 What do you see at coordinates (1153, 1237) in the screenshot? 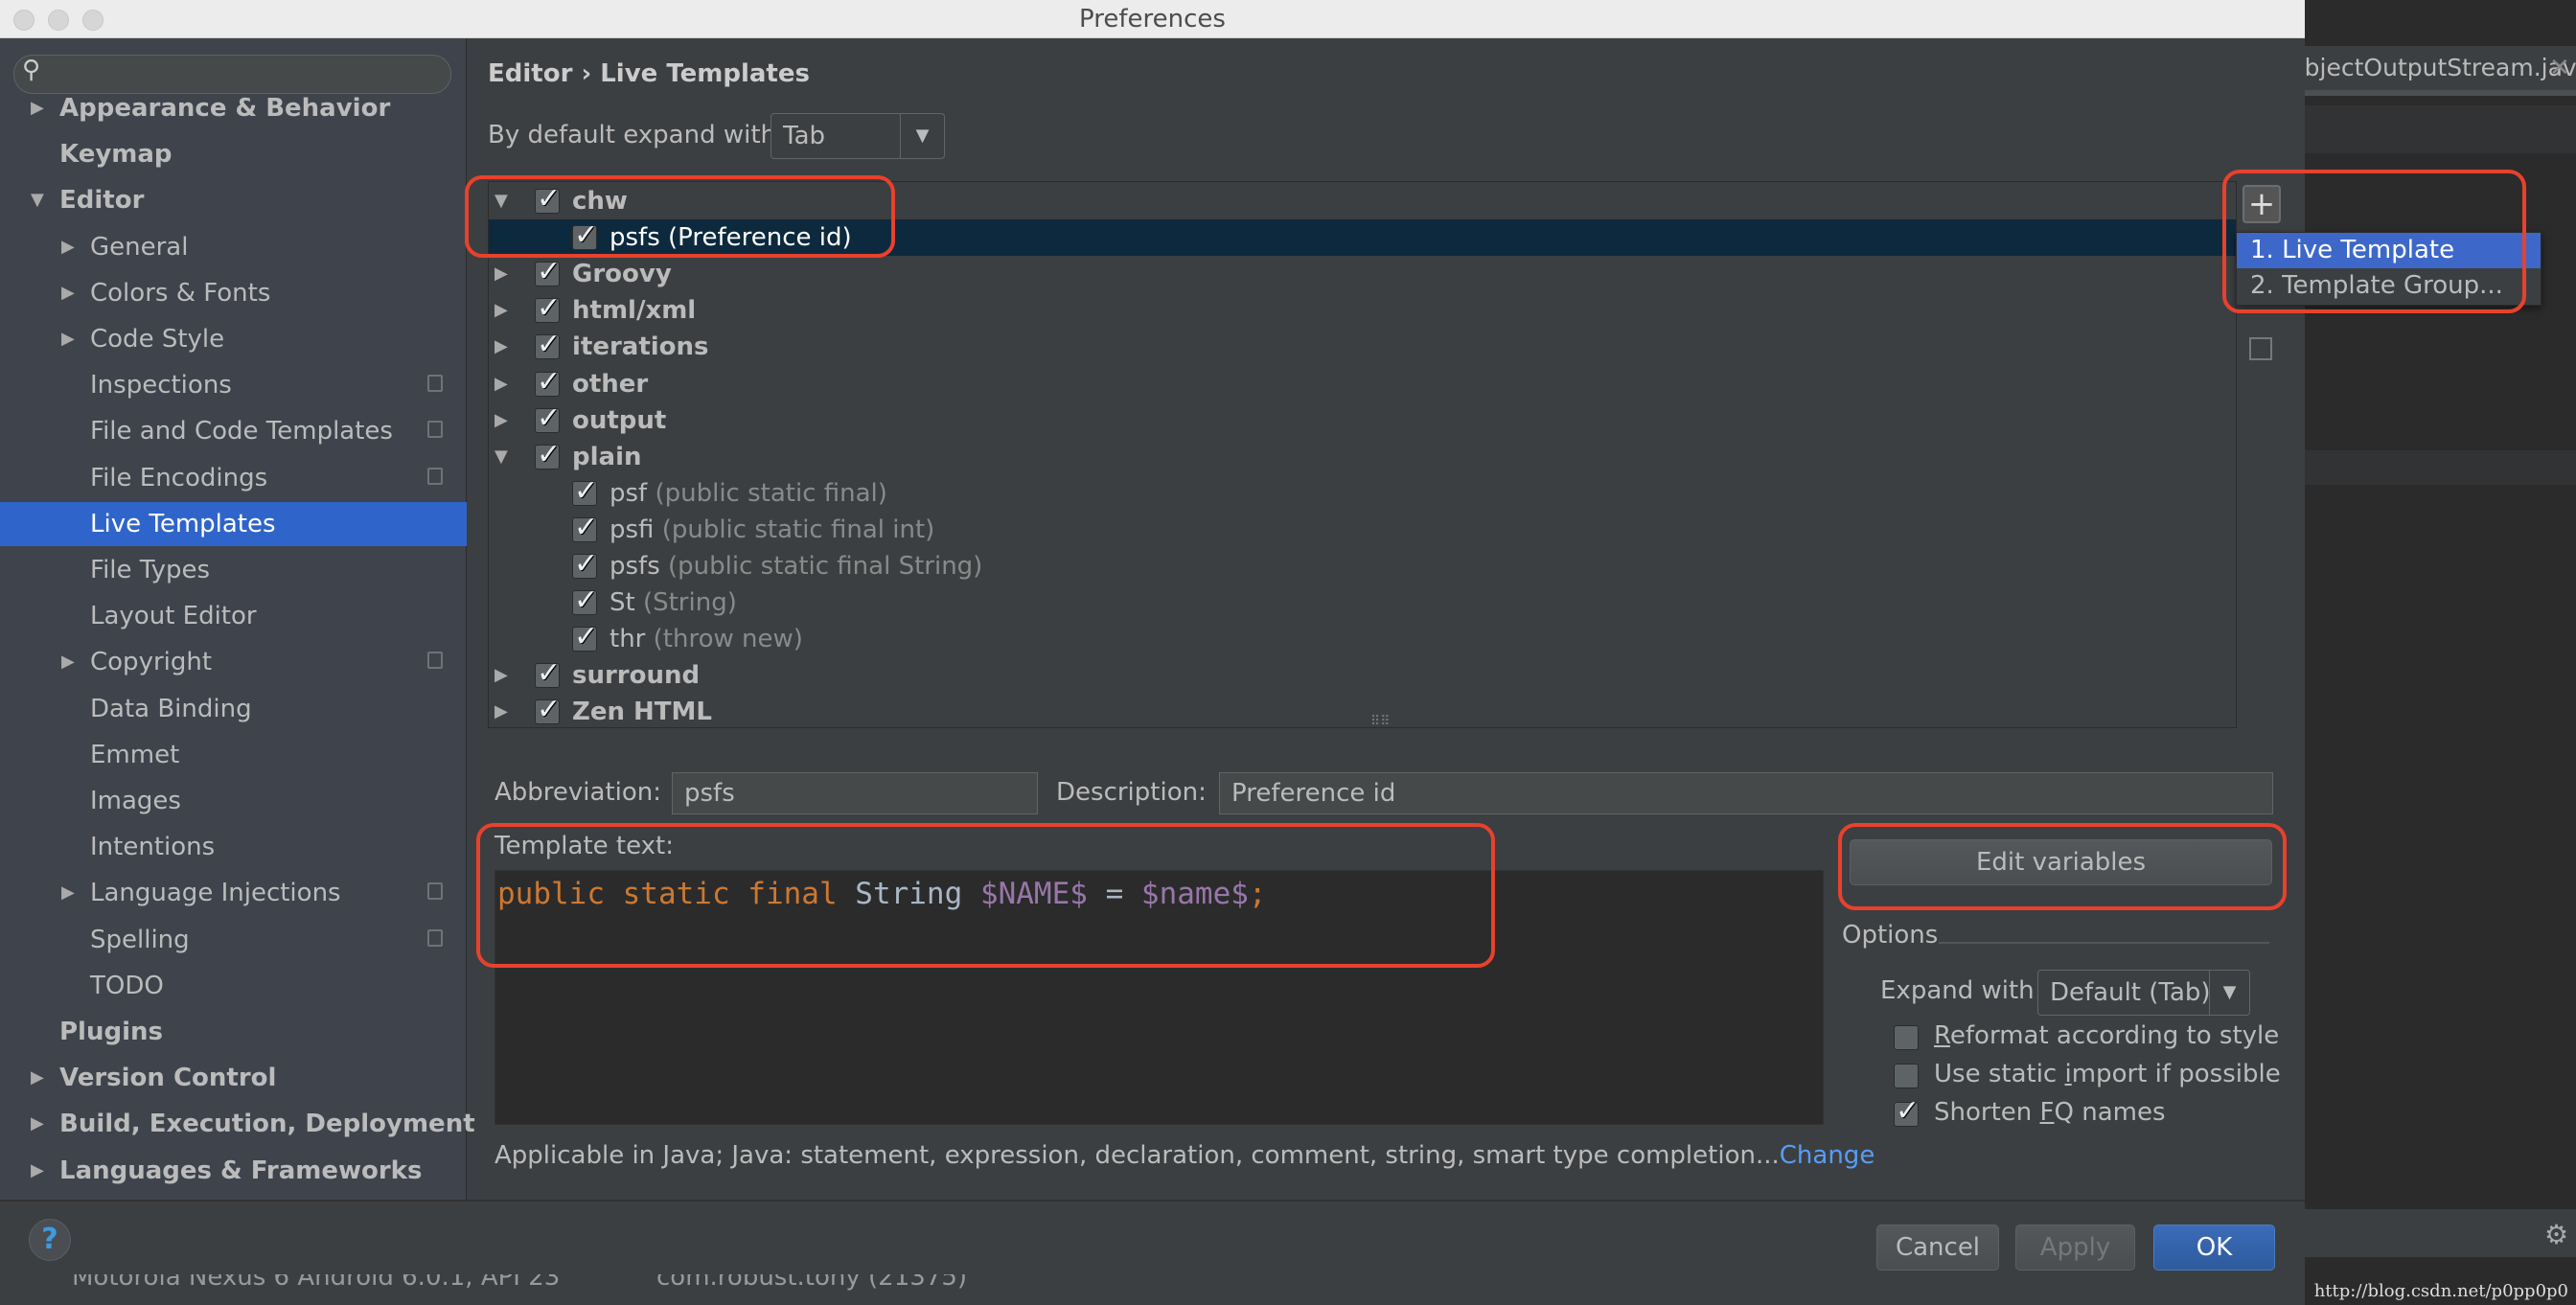
I see `dialog-footer: ? Cancel Apply OK` at bounding box center [1153, 1237].